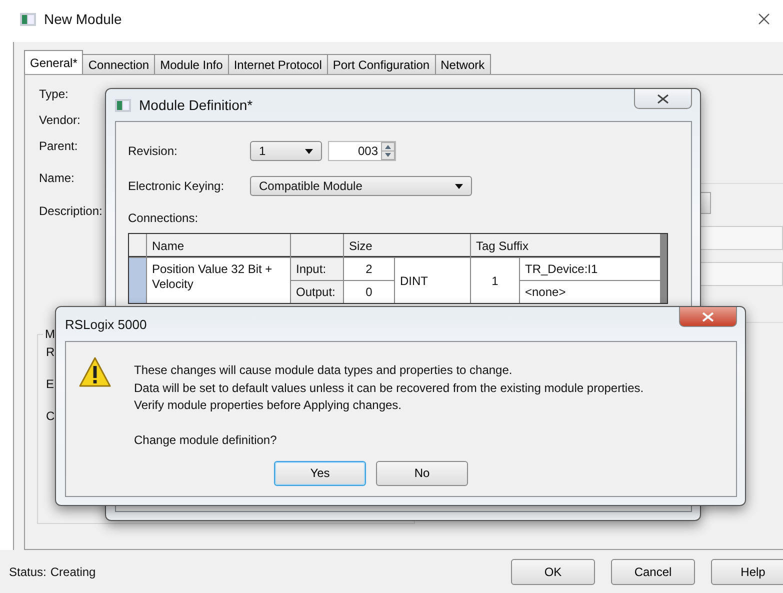 The height and width of the screenshot is (593, 783). What do you see at coordinates (361, 186) in the screenshot?
I see `keying-dropdown: Compatible Module` at bounding box center [361, 186].